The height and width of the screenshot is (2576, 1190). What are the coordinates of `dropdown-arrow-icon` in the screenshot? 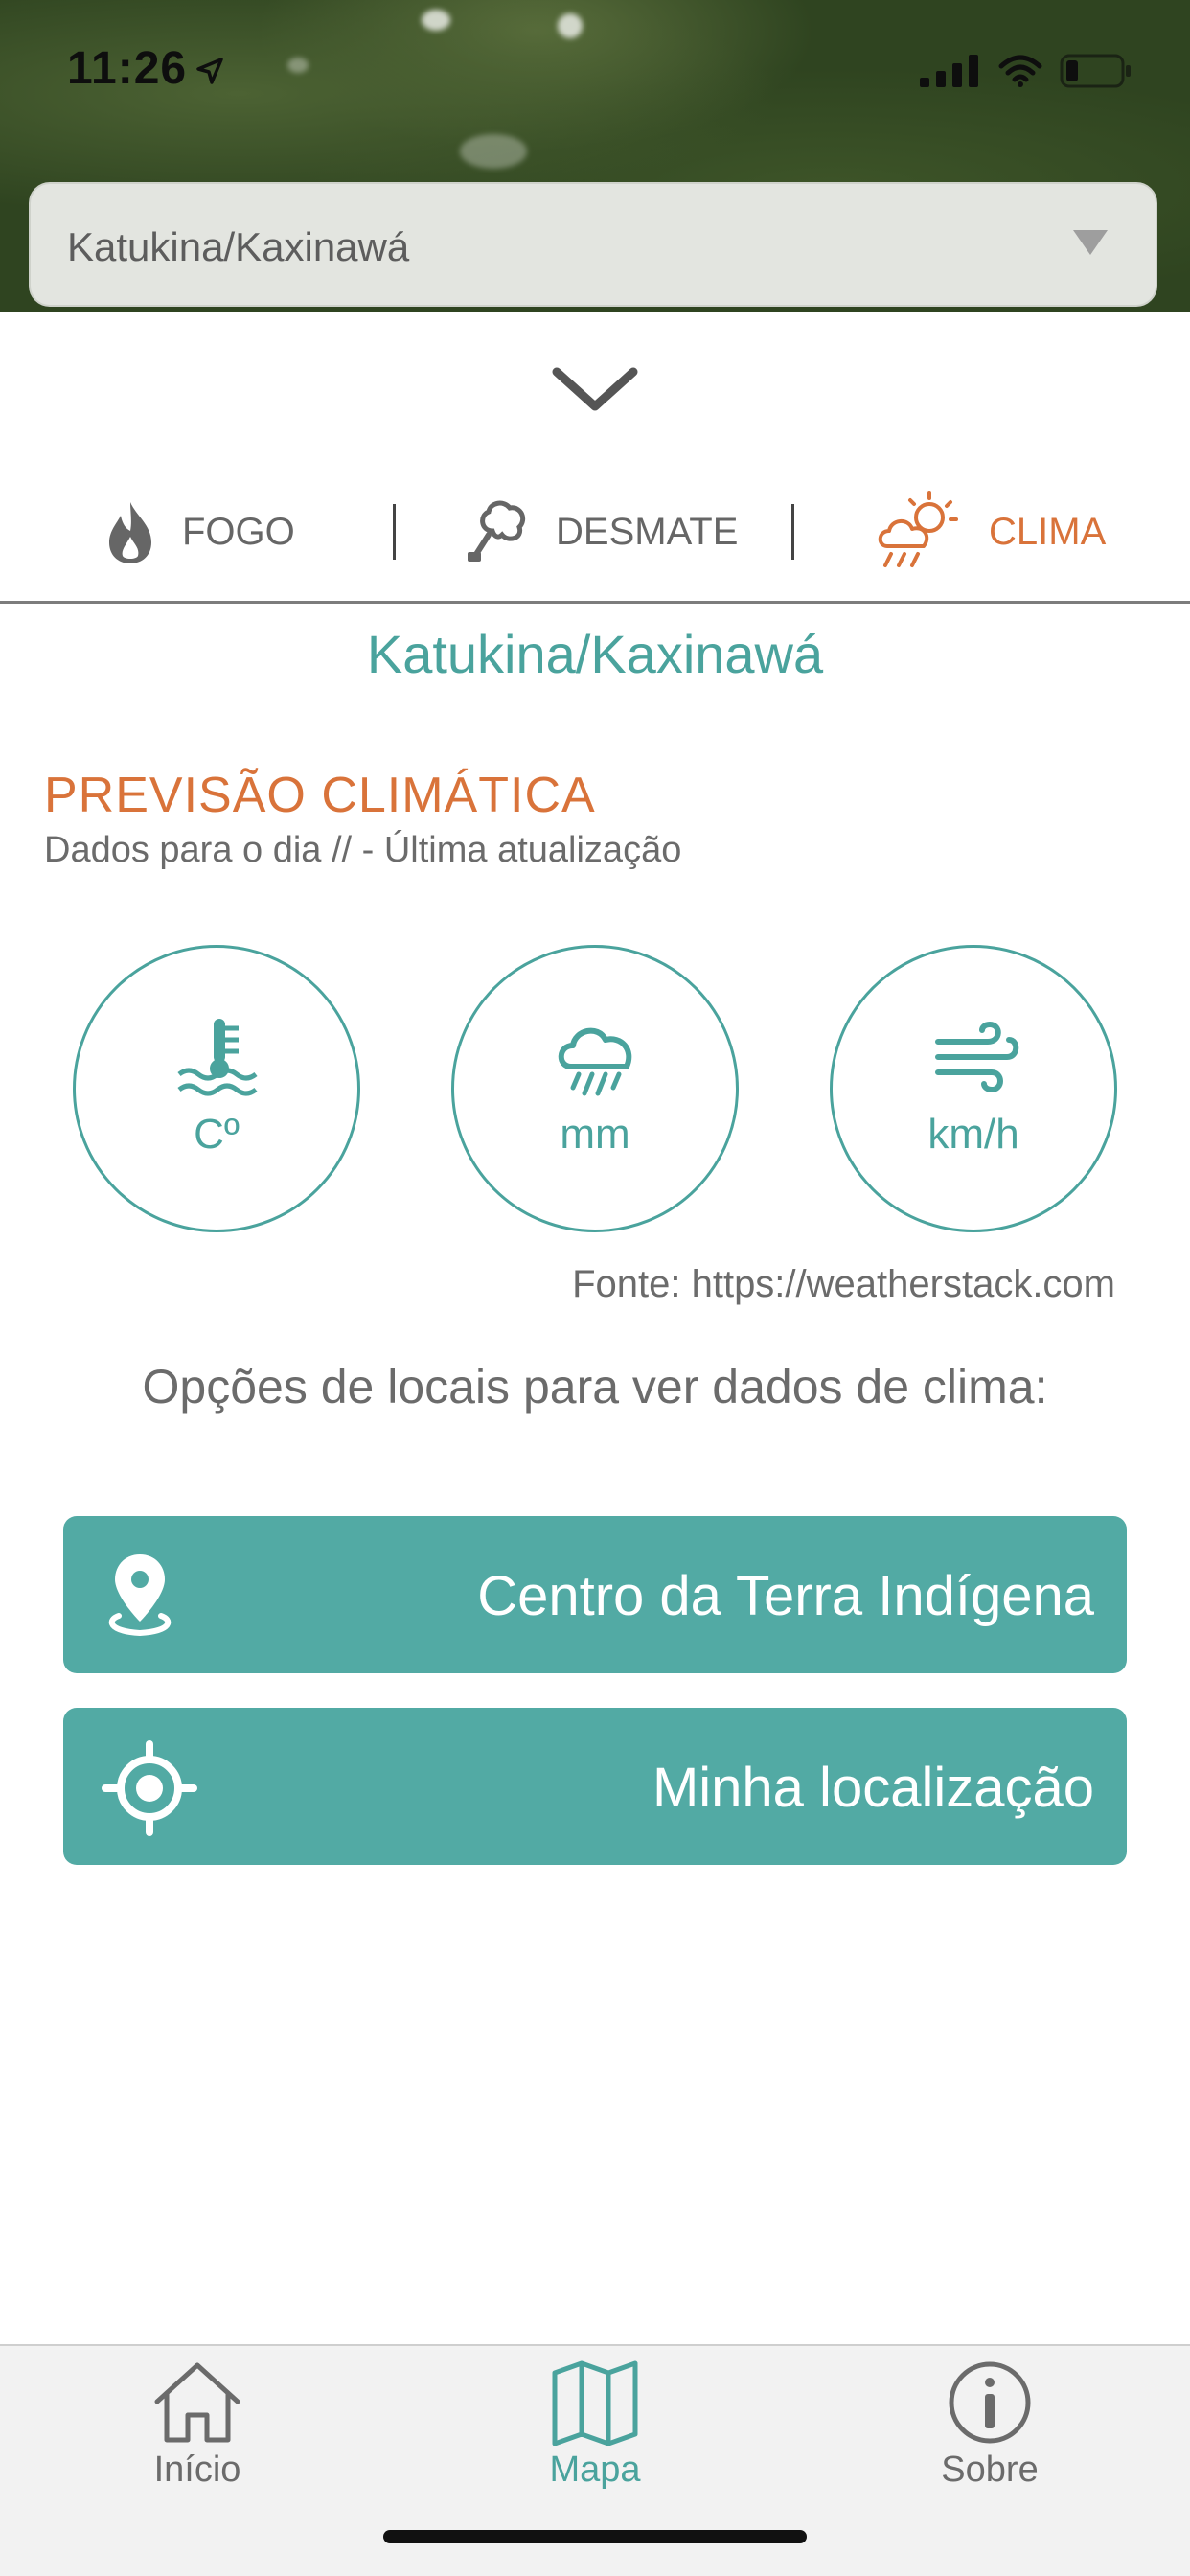 It's located at (1091, 242).